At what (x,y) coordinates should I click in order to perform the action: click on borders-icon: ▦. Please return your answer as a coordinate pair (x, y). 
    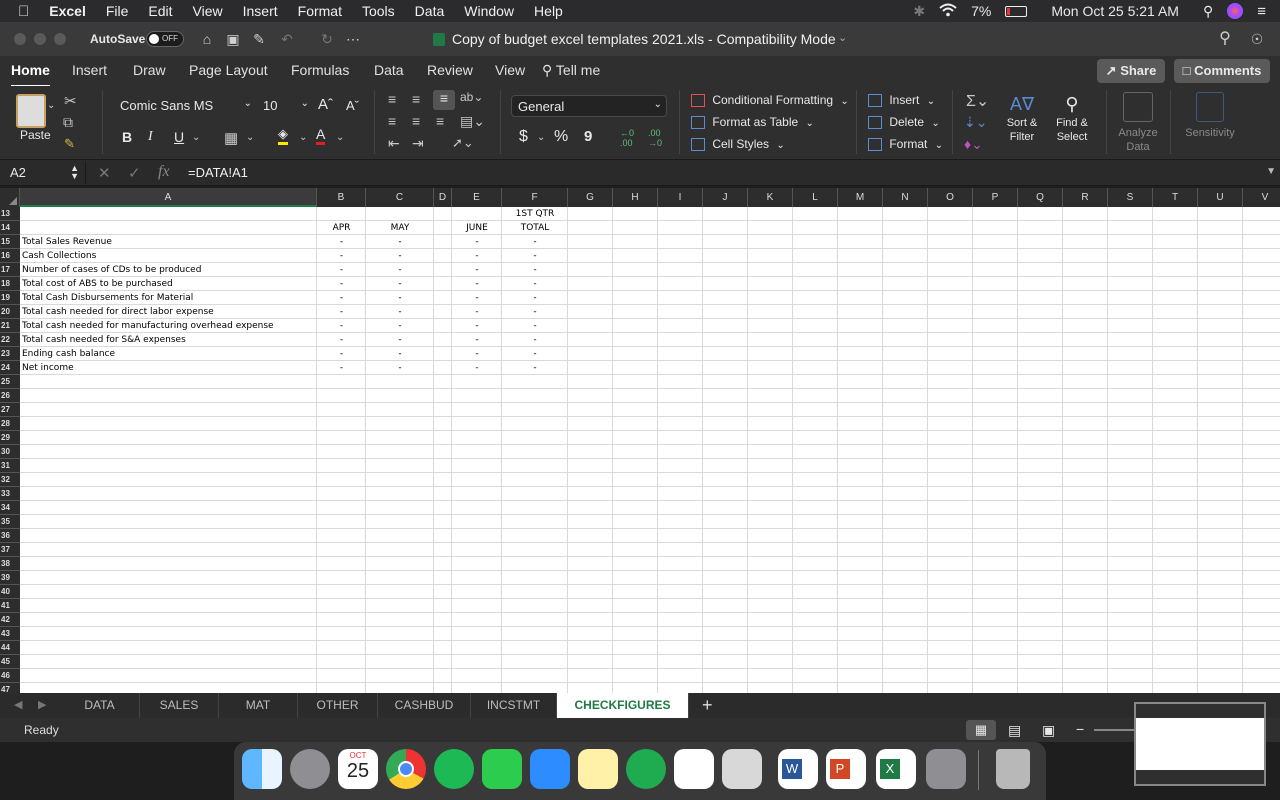
    Looking at the image, I should click on (231, 138).